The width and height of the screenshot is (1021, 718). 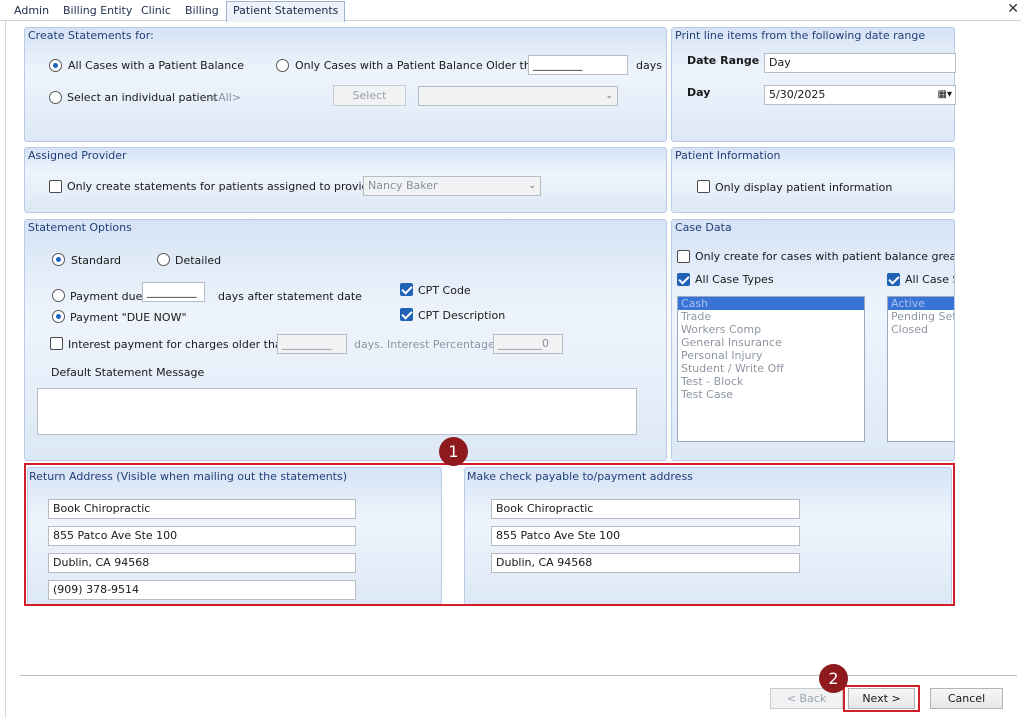 I want to click on panel-title: Create Statements for:, so click(x=91, y=35).